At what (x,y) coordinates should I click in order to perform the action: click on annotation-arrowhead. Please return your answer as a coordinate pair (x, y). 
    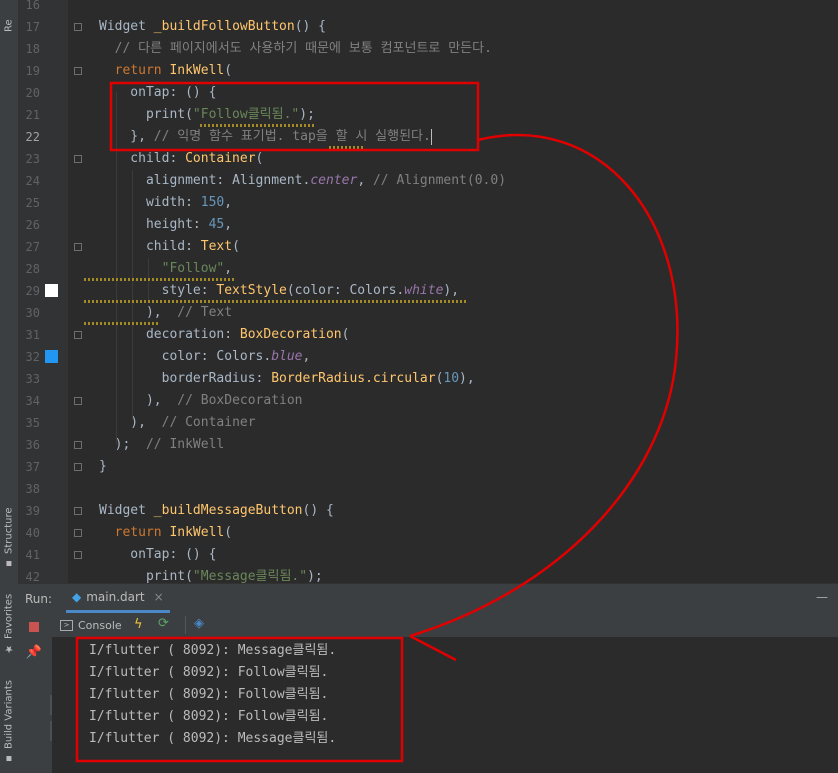
    Looking at the image, I should click on (433, 648).